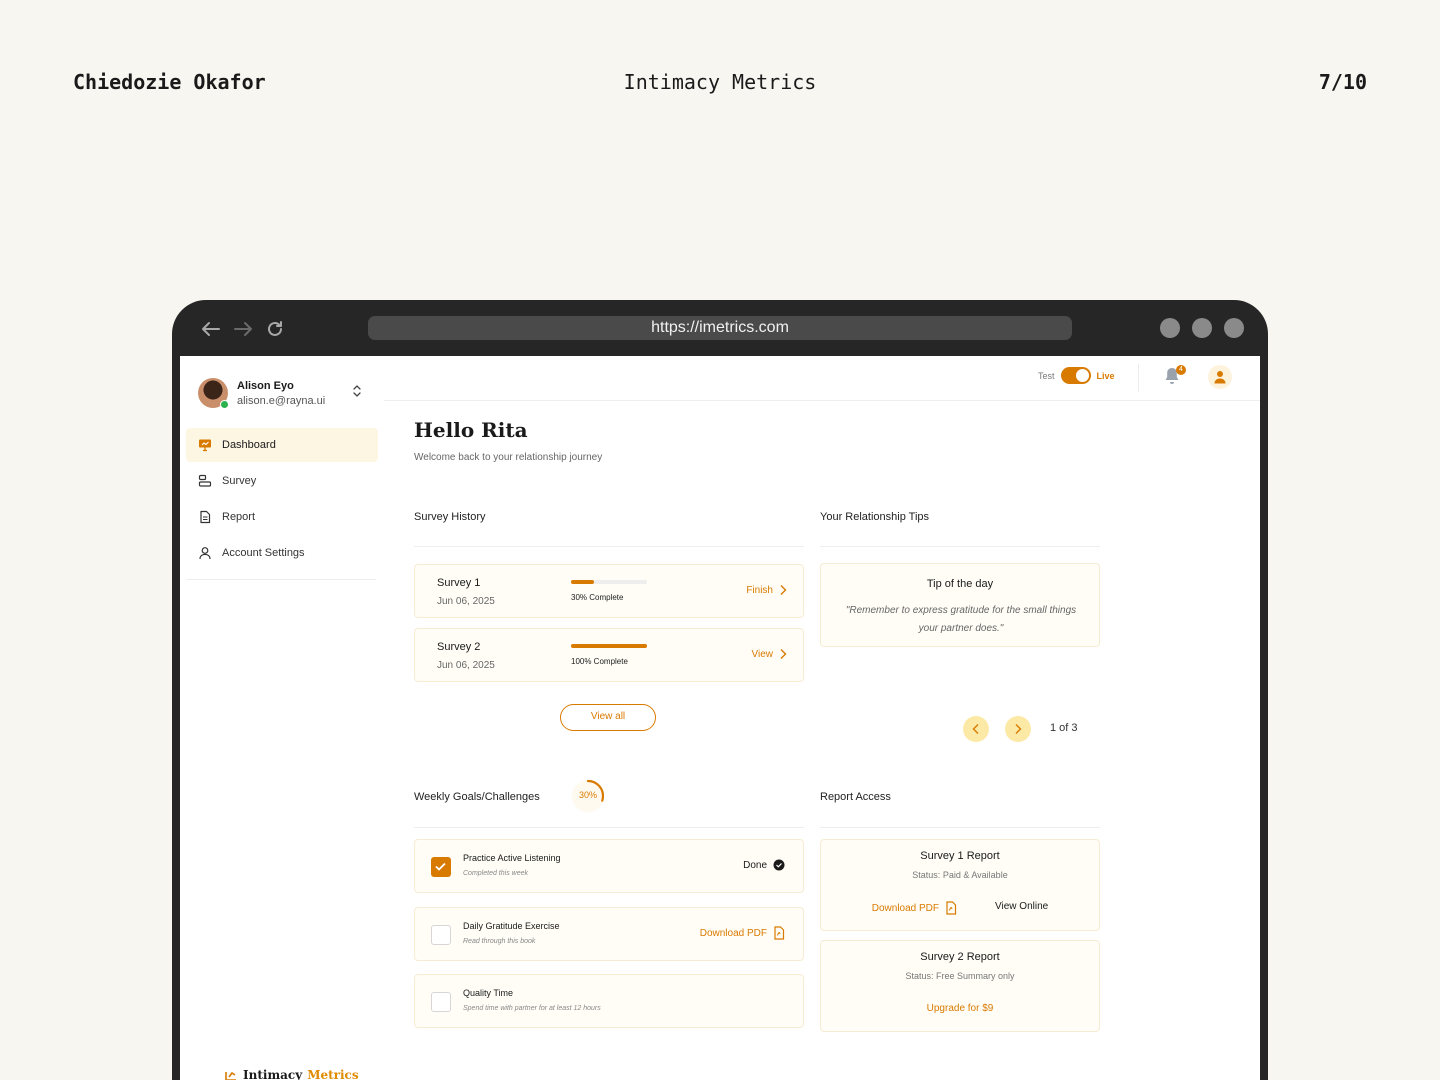  Describe the element at coordinates (499, 941) in the screenshot. I see `goal-subtitle: Read through this book` at that location.